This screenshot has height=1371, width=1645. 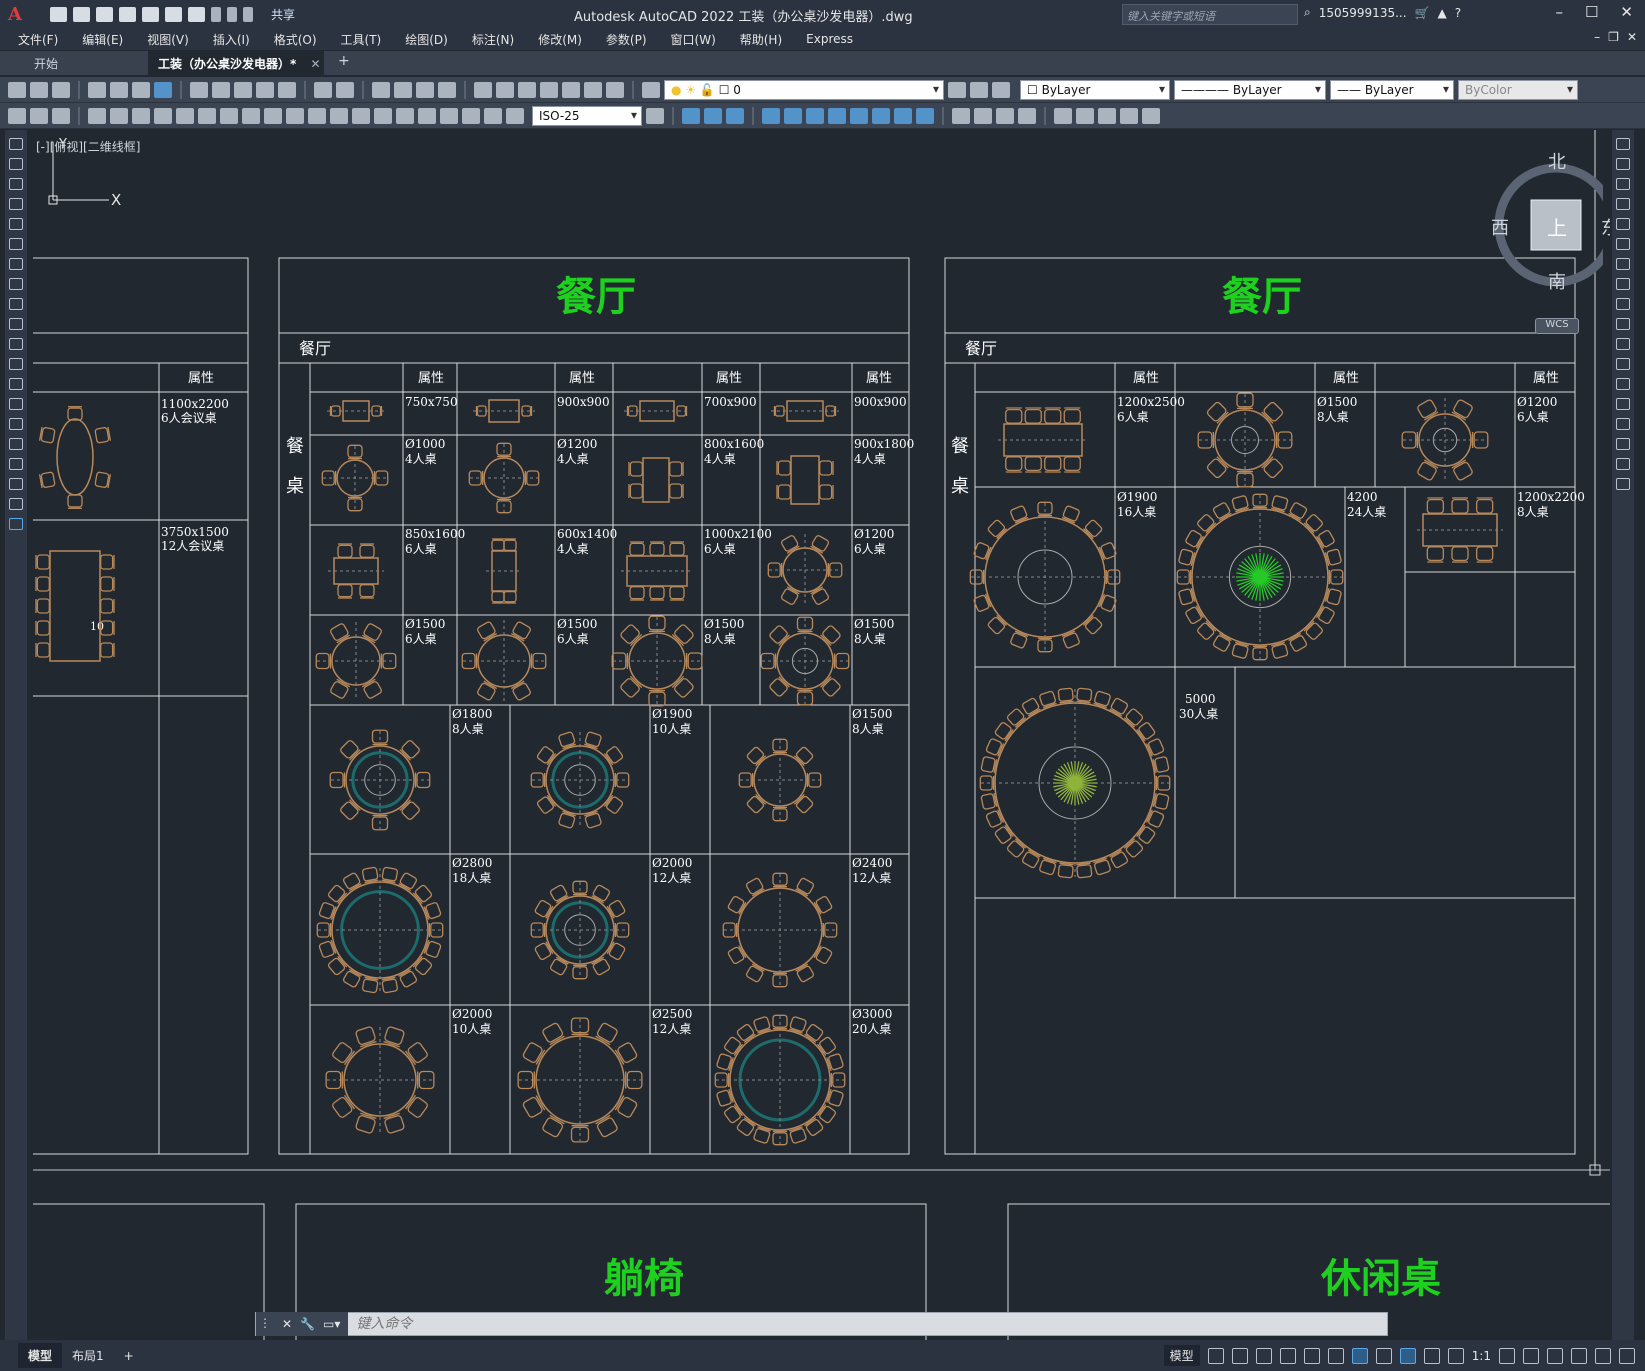 I want to click on plotstyle-dropdown: ByColor, so click(x=1518, y=89).